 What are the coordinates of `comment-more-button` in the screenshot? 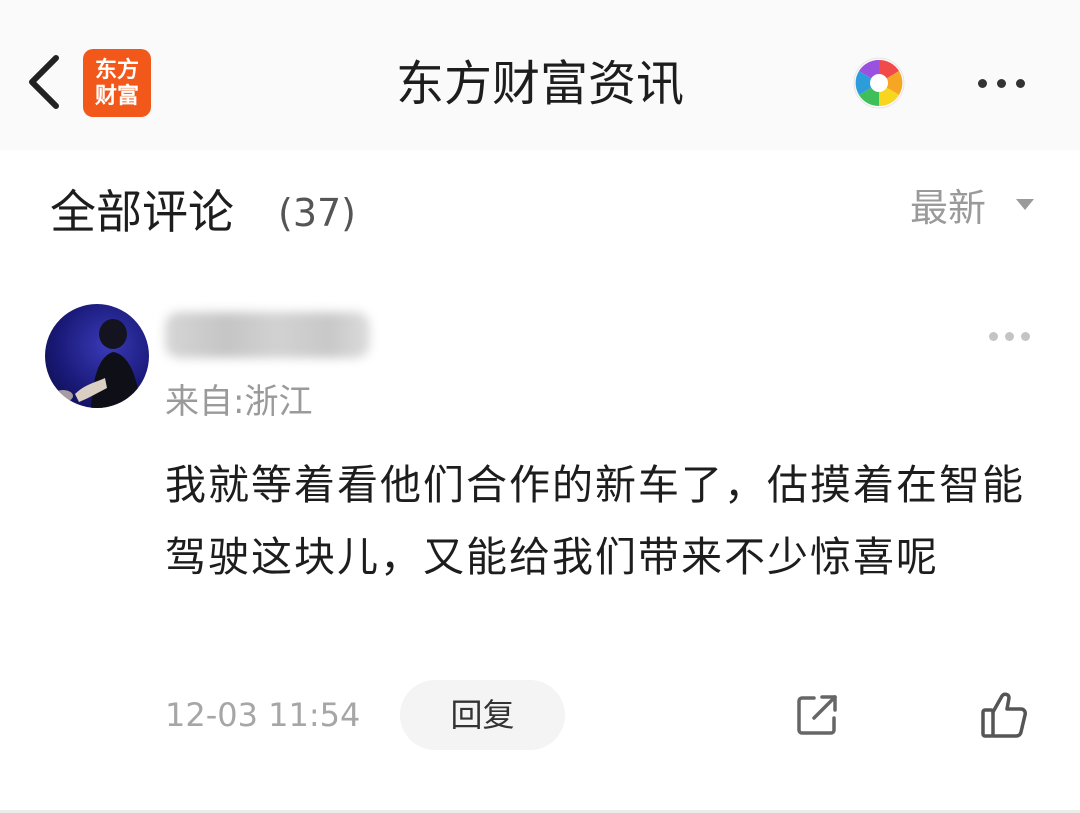 It's located at (1010, 337).